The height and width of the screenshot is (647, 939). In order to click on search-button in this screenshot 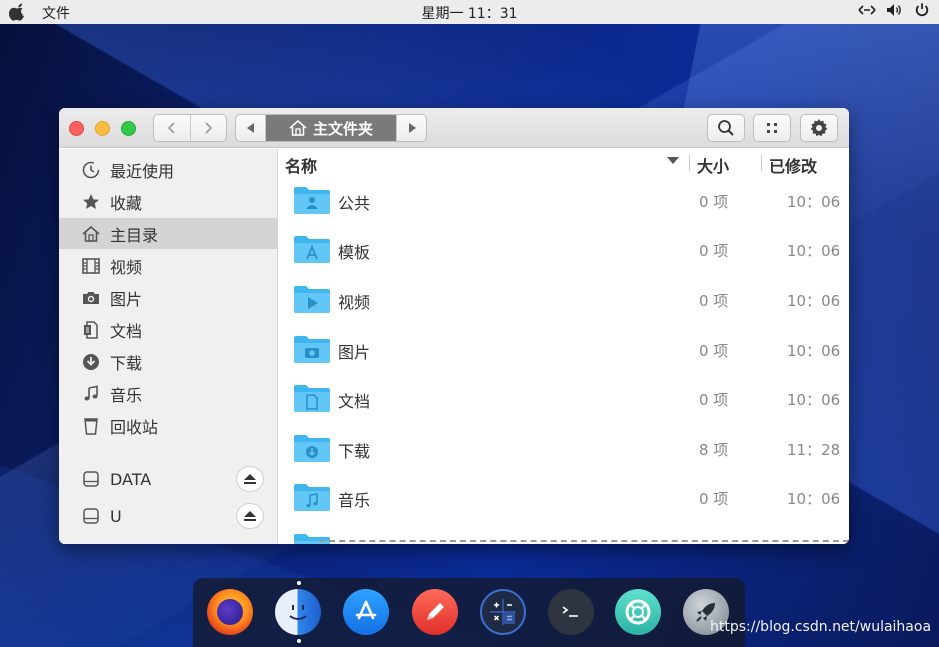, I will do `click(726, 128)`.